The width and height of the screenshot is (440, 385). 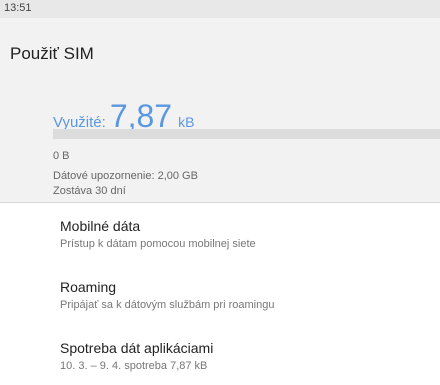 I want to click on usage-bar-min-label: 0 B, so click(x=61, y=156).